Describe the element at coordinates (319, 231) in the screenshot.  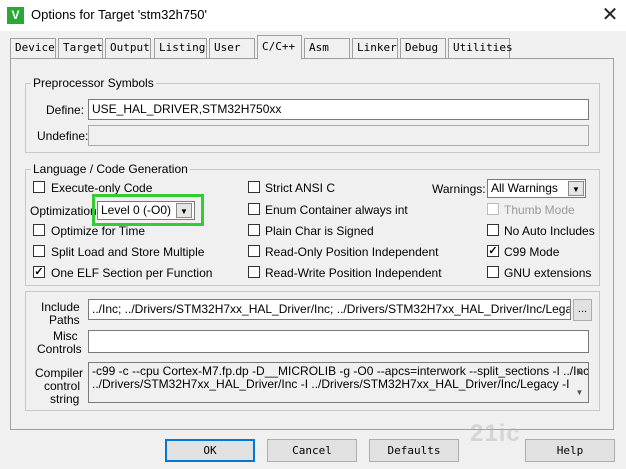
I see `plain-char-label: Plain Char is Signed` at that location.